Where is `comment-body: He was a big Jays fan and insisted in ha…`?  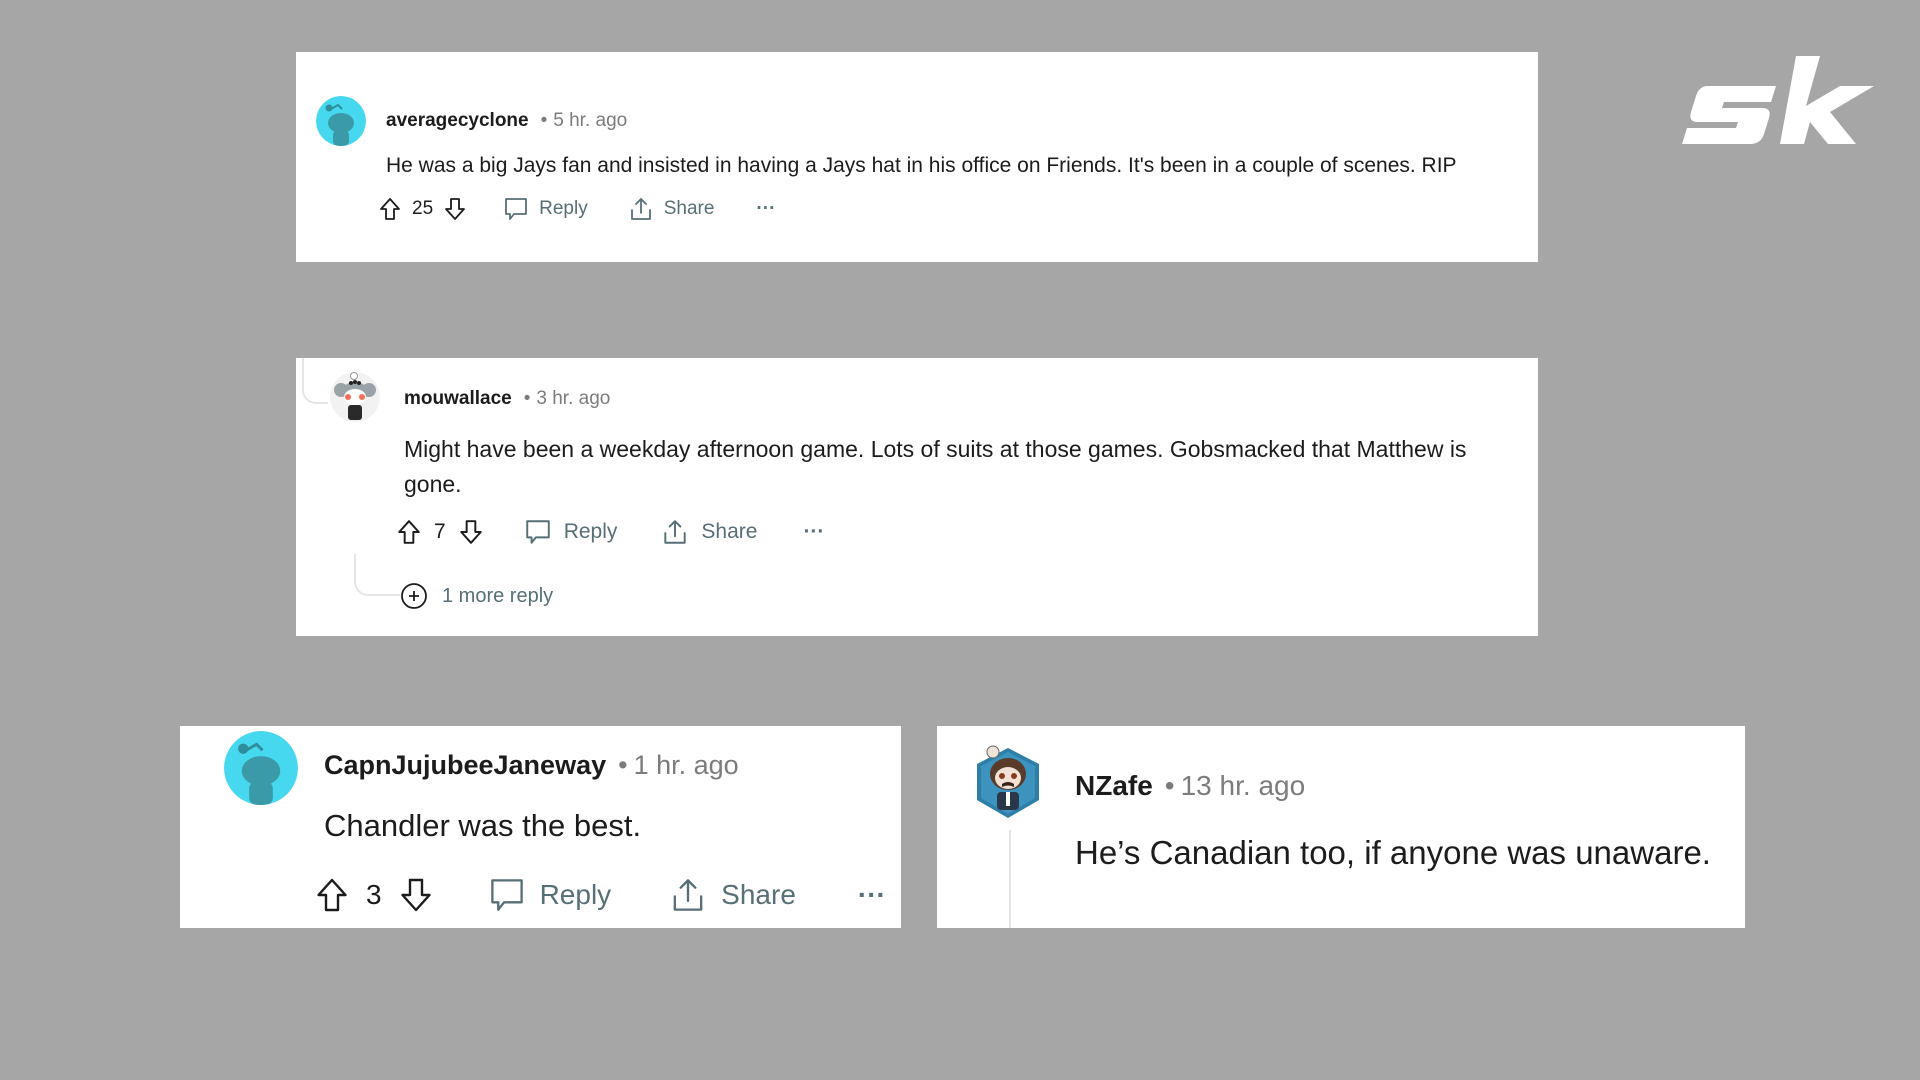 comment-body: He was a big Jays fan and insisted in ha… is located at coordinates (921, 165).